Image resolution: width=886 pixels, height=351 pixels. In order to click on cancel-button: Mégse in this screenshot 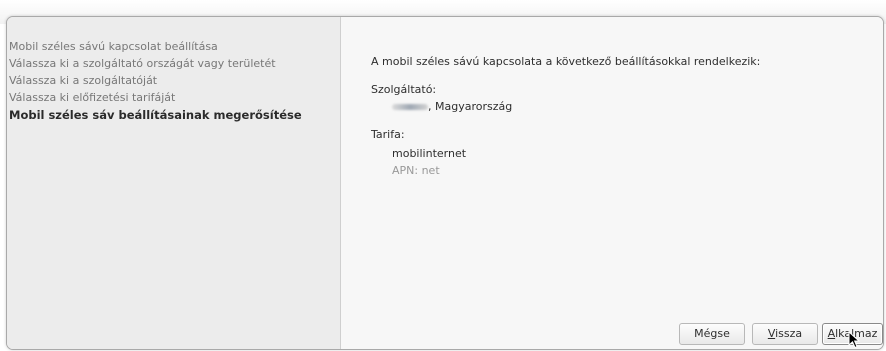, I will do `click(712, 334)`.